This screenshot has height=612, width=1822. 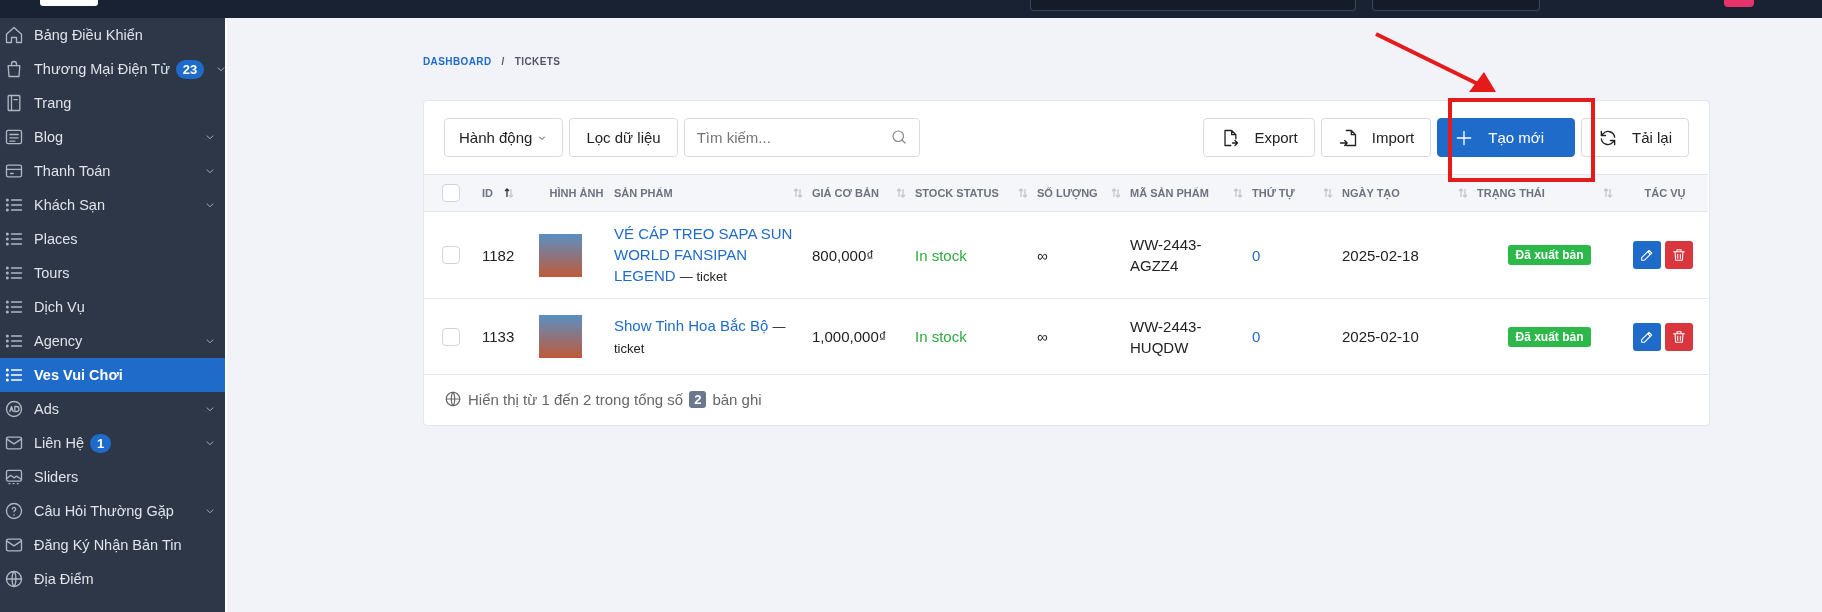 What do you see at coordinates (1511, 193) in the screenshot?
I see `column-header: TRẠNG THÁI` at bounding box center [1511, 193].